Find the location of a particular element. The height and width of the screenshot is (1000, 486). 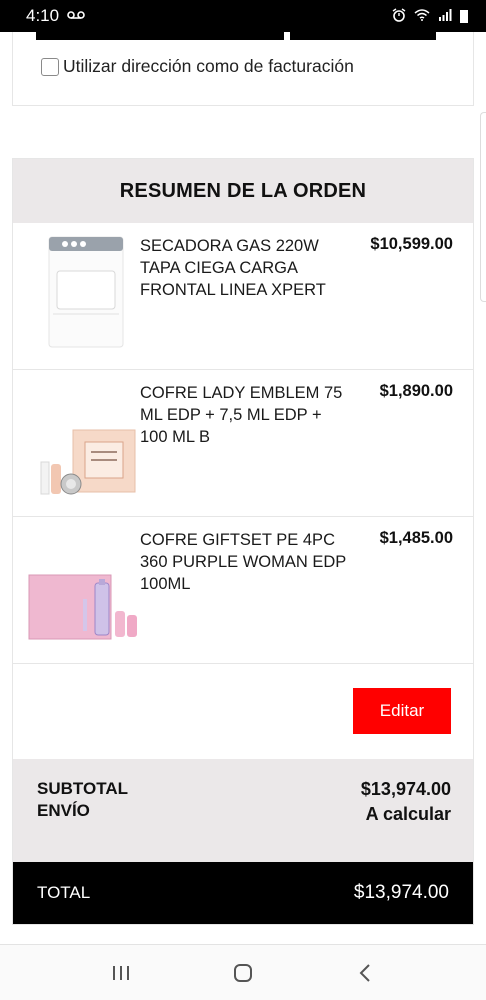

summary-title: RESUMEN DE LA ORDEN is located at coordinates (243, 191).